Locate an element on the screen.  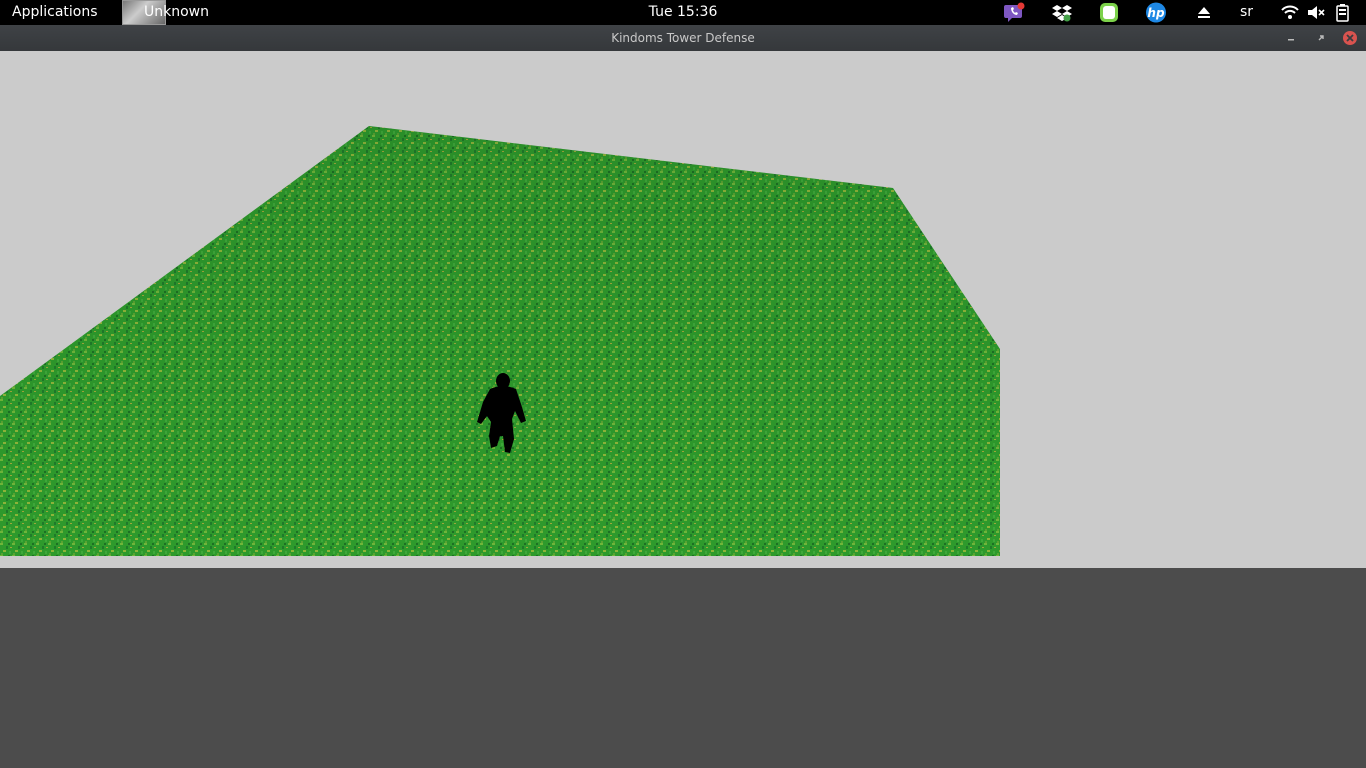
viber-icon is located at coordinates (1014, 12).